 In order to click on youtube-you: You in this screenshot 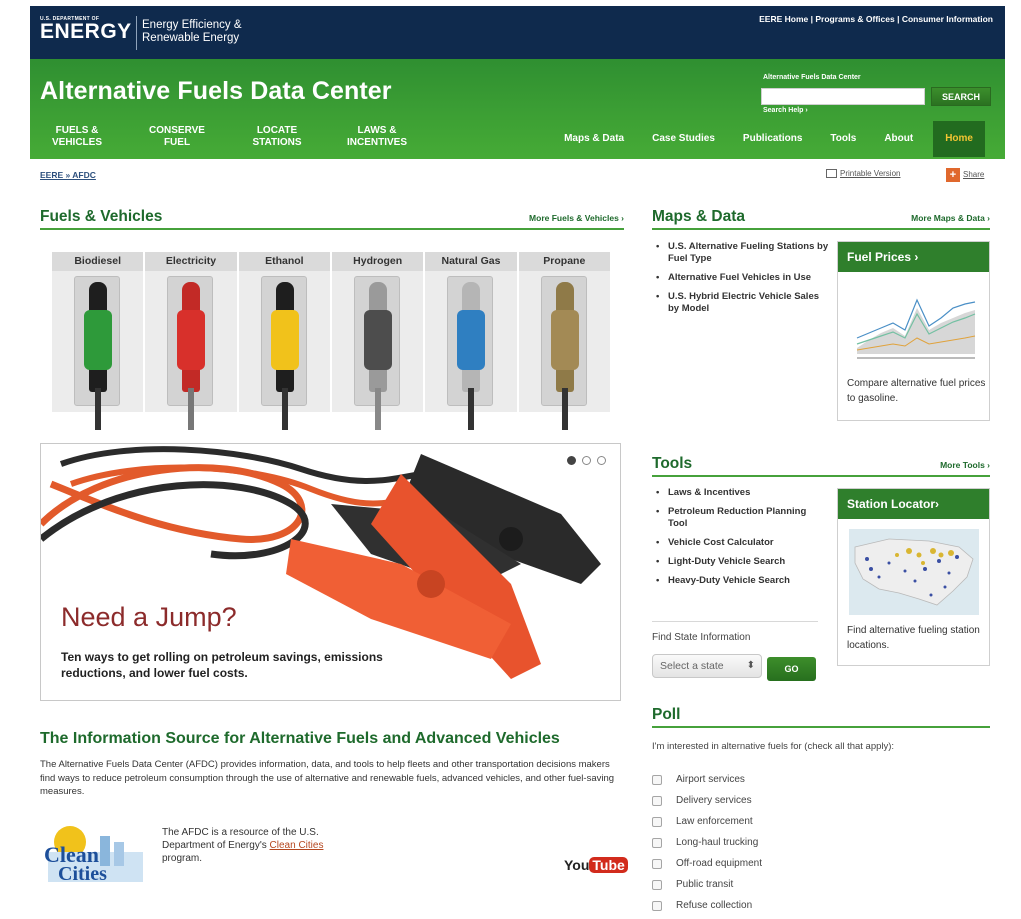, I will do `click(577, 865)`.